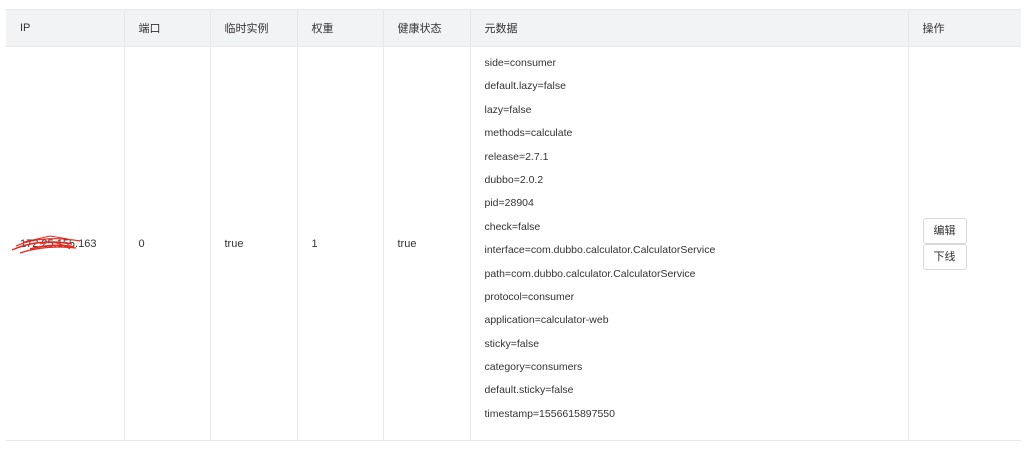 The image size is (1024, 449). I want to click on metadata-item: sticky=false, so click(512, 343).